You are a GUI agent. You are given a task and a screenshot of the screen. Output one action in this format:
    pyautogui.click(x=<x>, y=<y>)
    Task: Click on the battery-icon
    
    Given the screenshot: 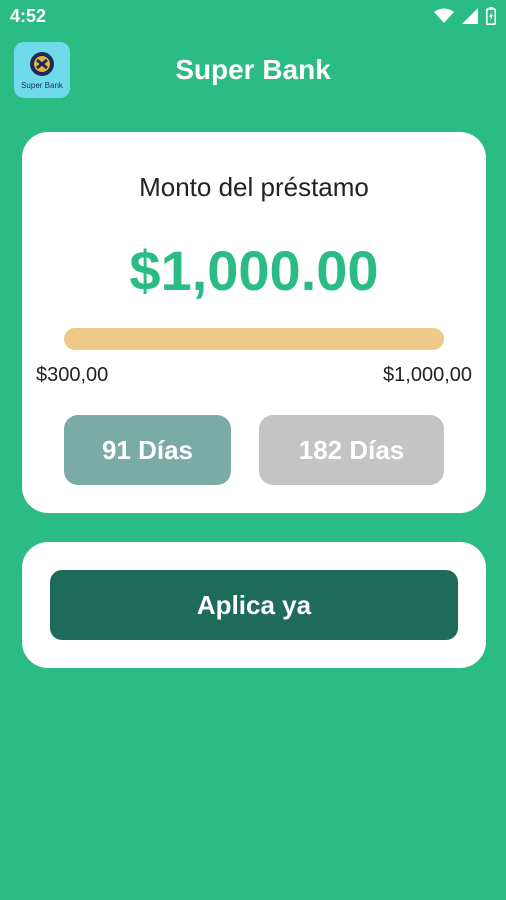 What is the action you would take?
    pyautogui.click(x=491, y=16)
    